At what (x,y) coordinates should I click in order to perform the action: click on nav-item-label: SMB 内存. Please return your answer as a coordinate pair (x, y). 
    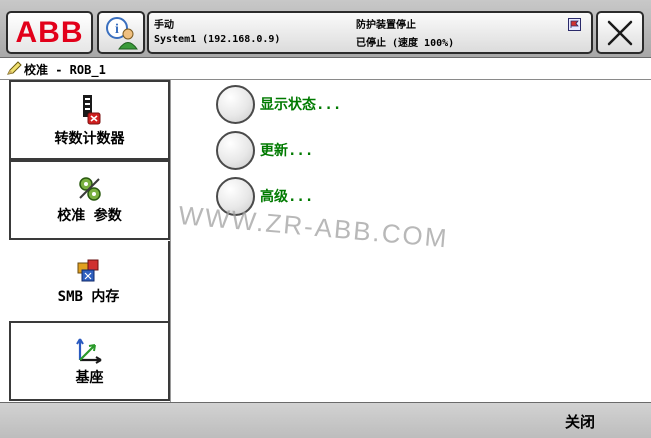
    Looking at the image, I should click on (88, 296).